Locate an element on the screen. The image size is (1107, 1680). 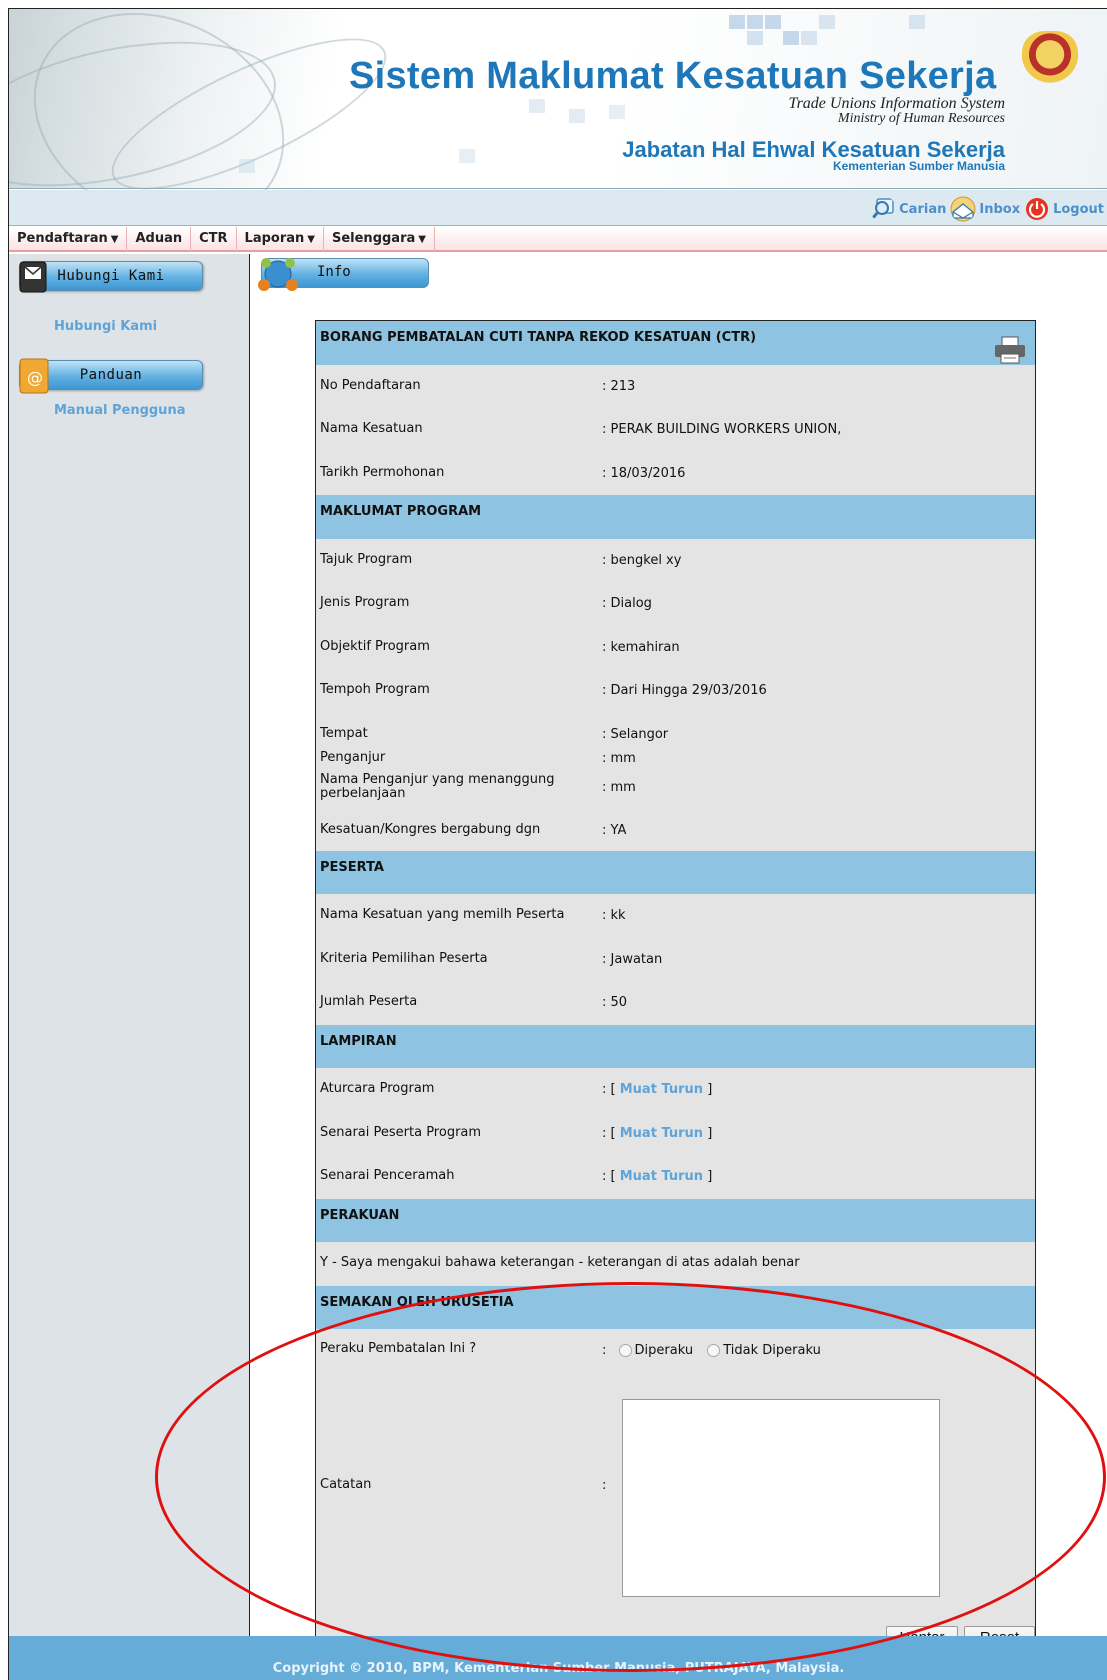
field-objektif-program: Objektif Program: kemahiran is located at coordinates (675, 648).